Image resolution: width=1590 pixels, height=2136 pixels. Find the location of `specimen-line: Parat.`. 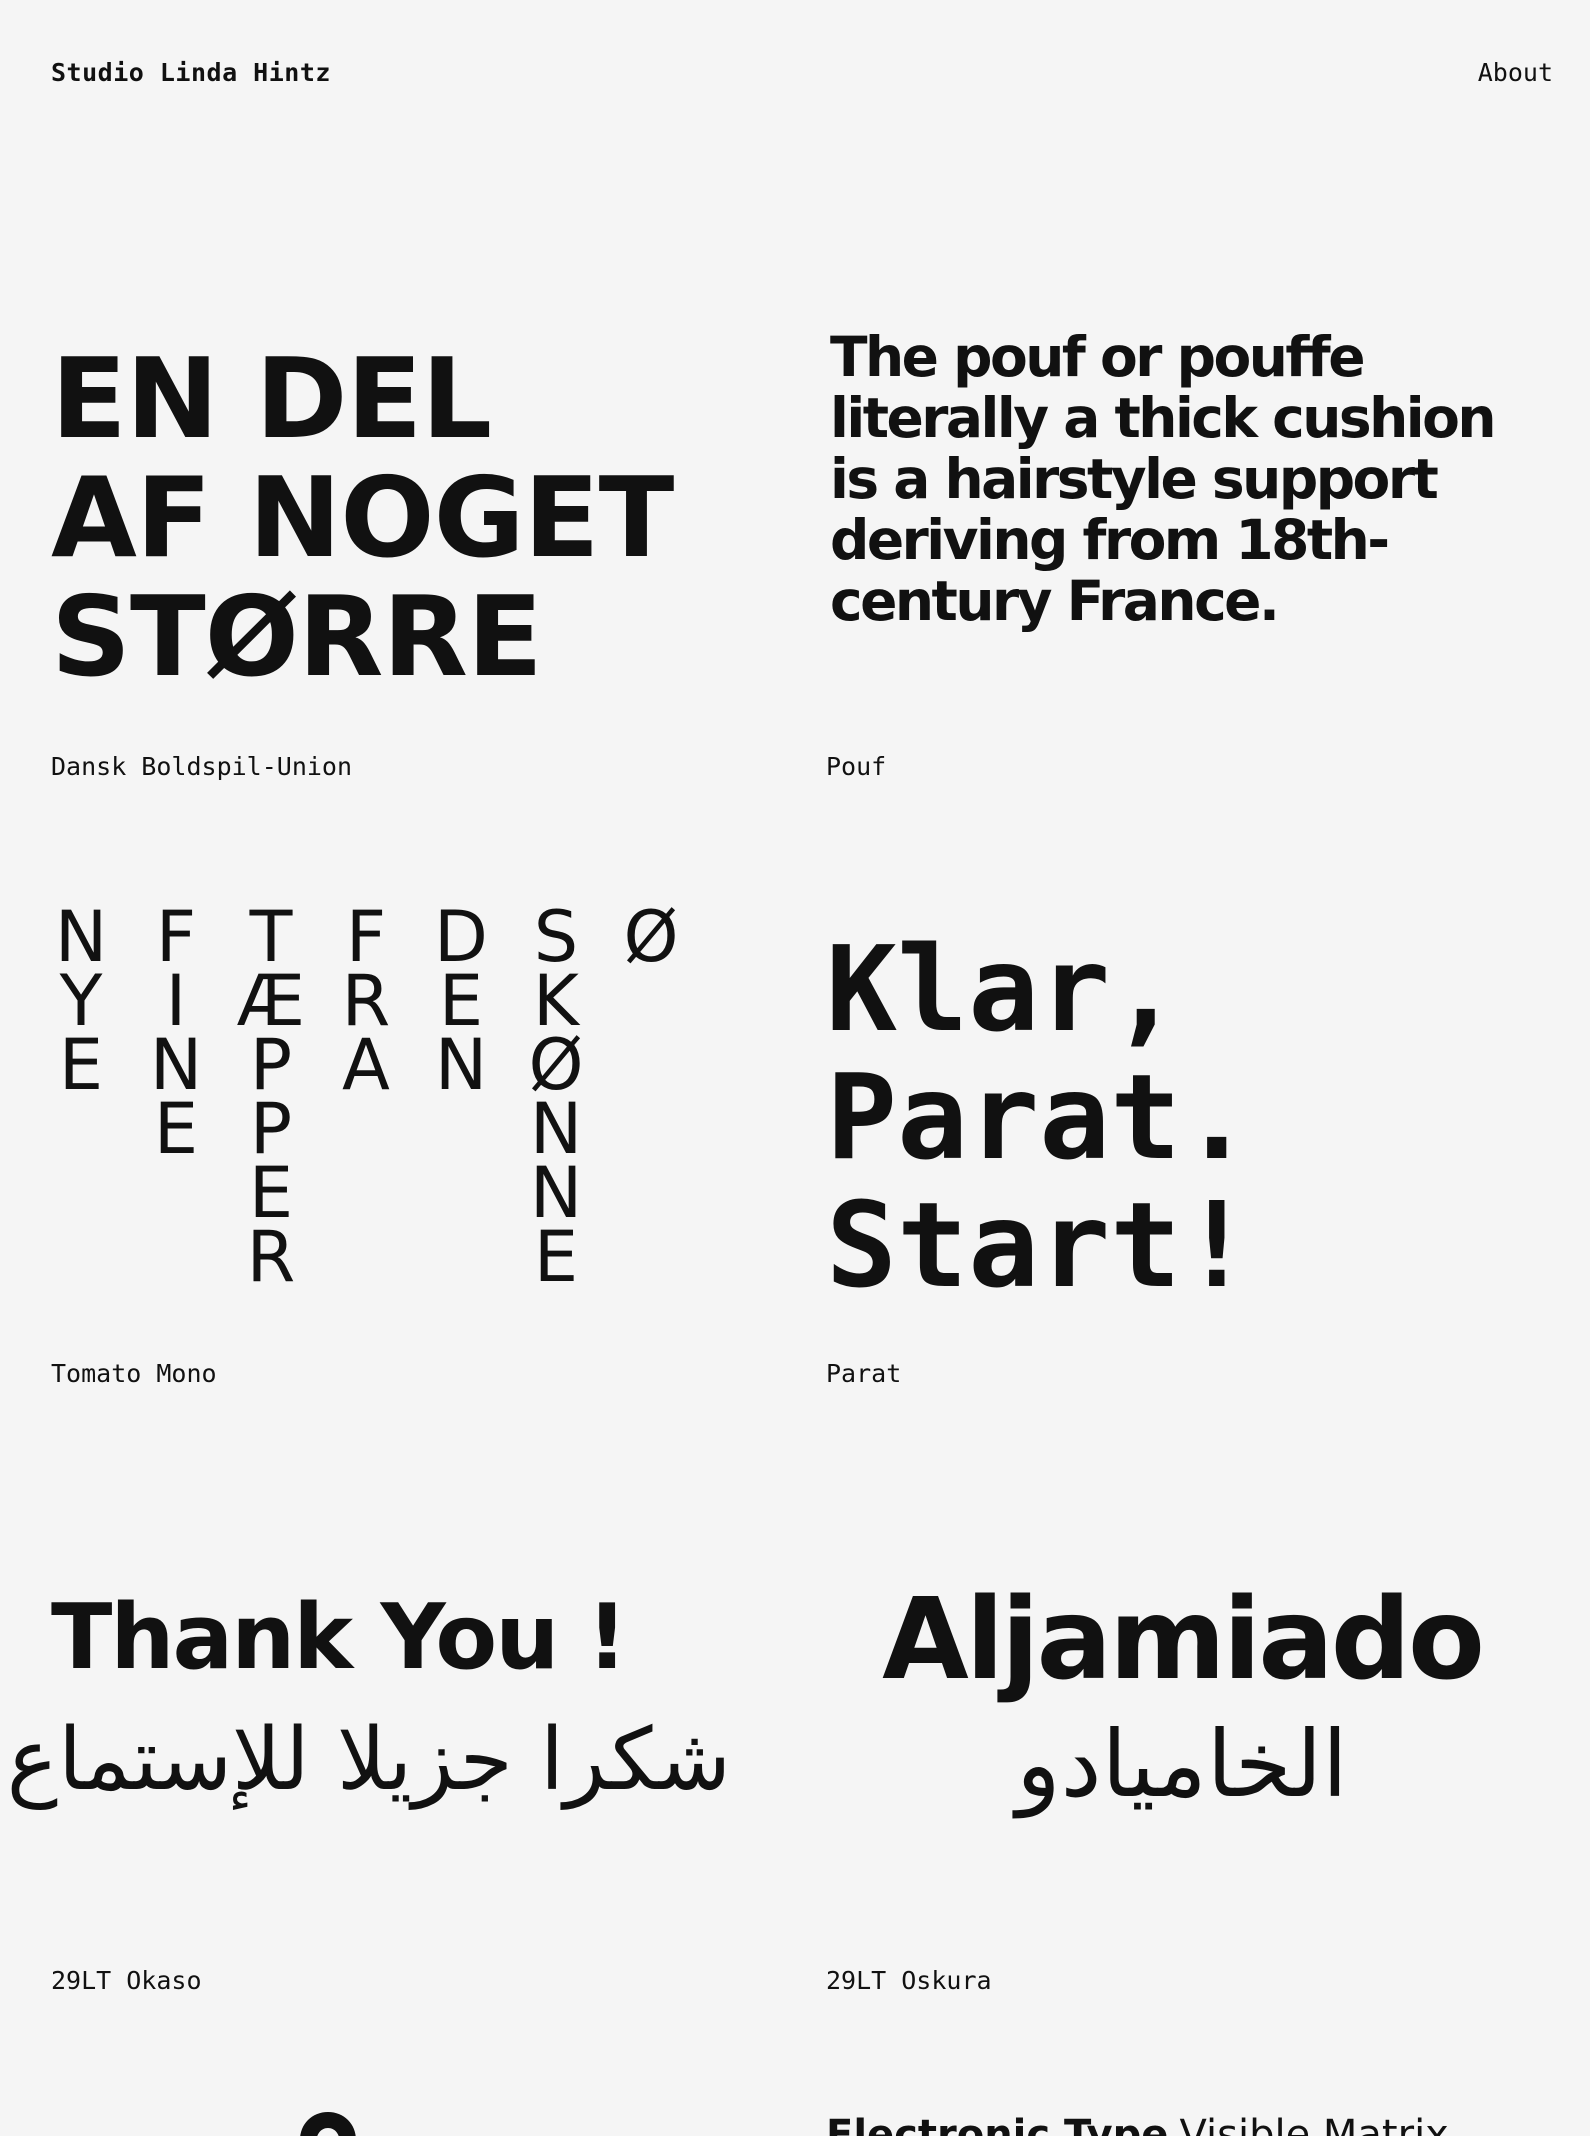

specimen-line: Parat. is located at coordinates (1039, 1117).